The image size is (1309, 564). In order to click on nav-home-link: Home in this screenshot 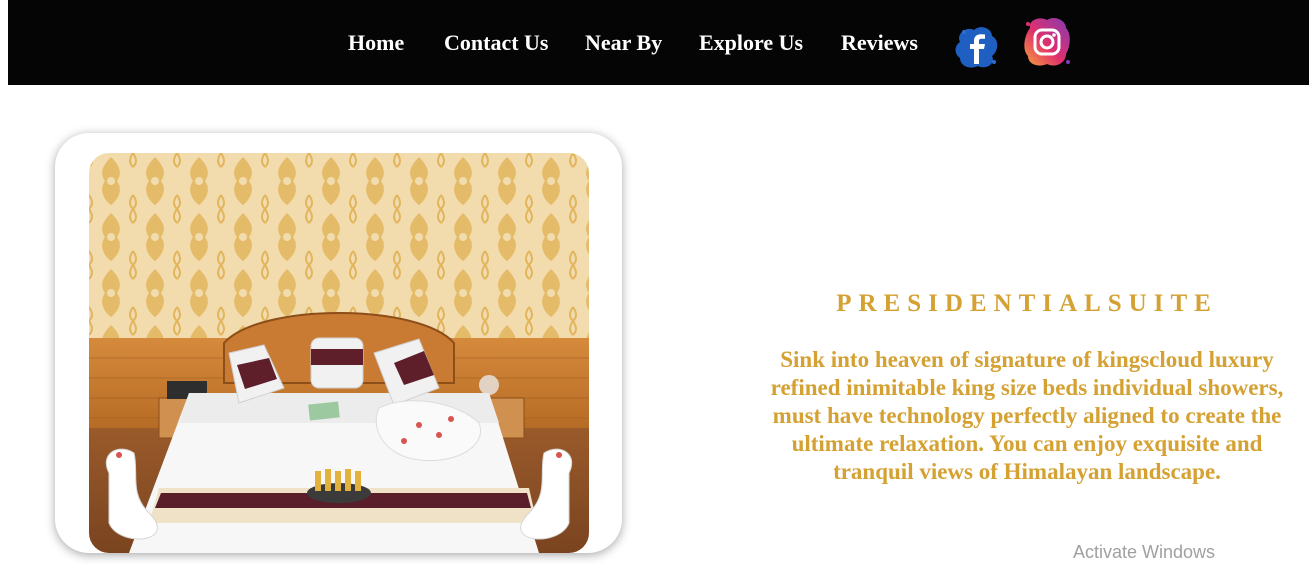, I will do `click(376, 43)`.